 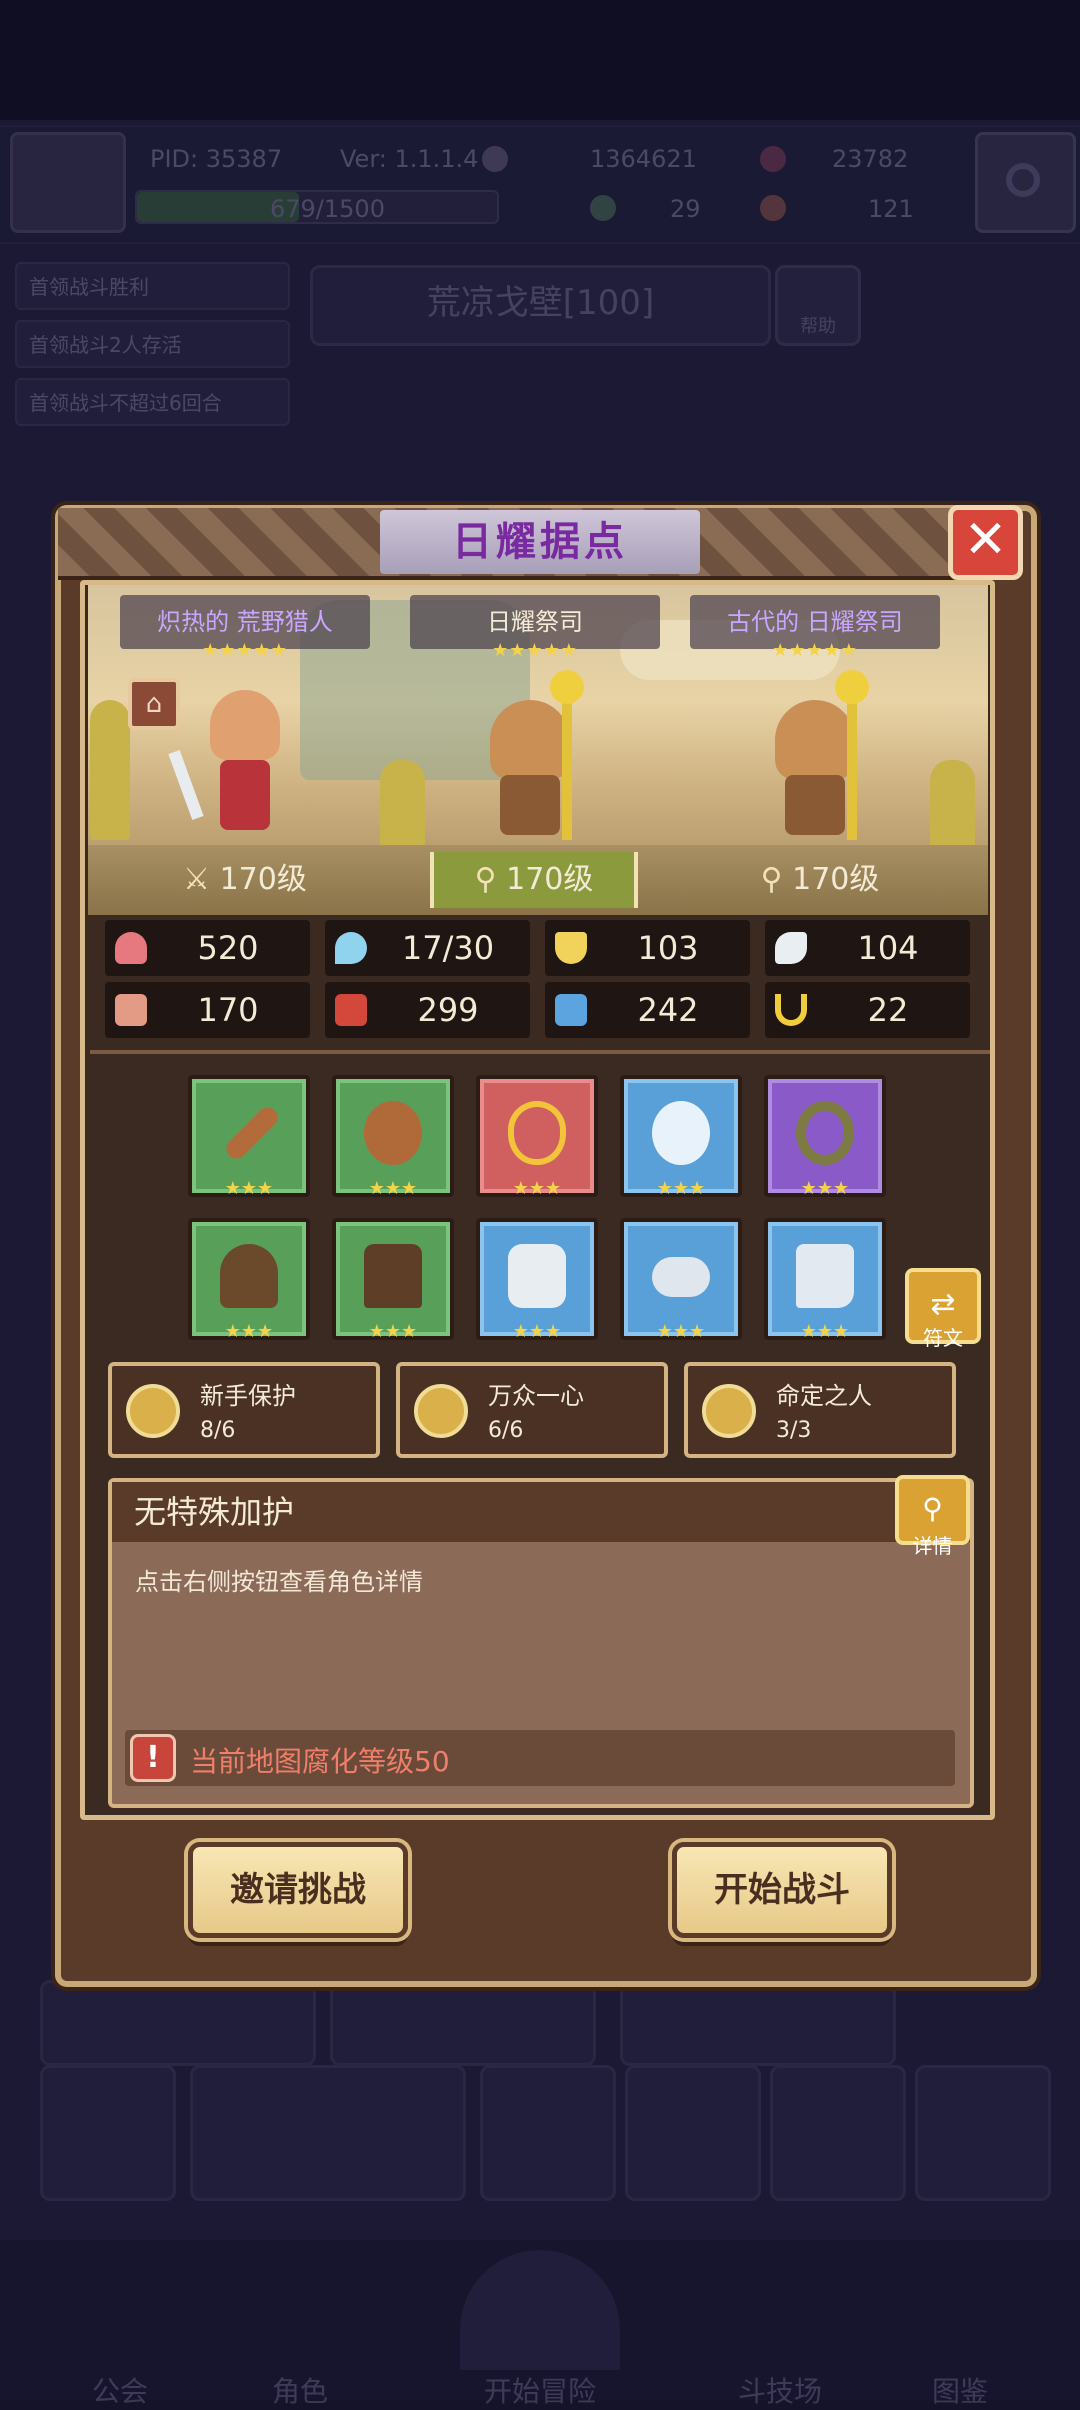 I want to click on equip-armor: ★★★, so click(x=393, y=1280).